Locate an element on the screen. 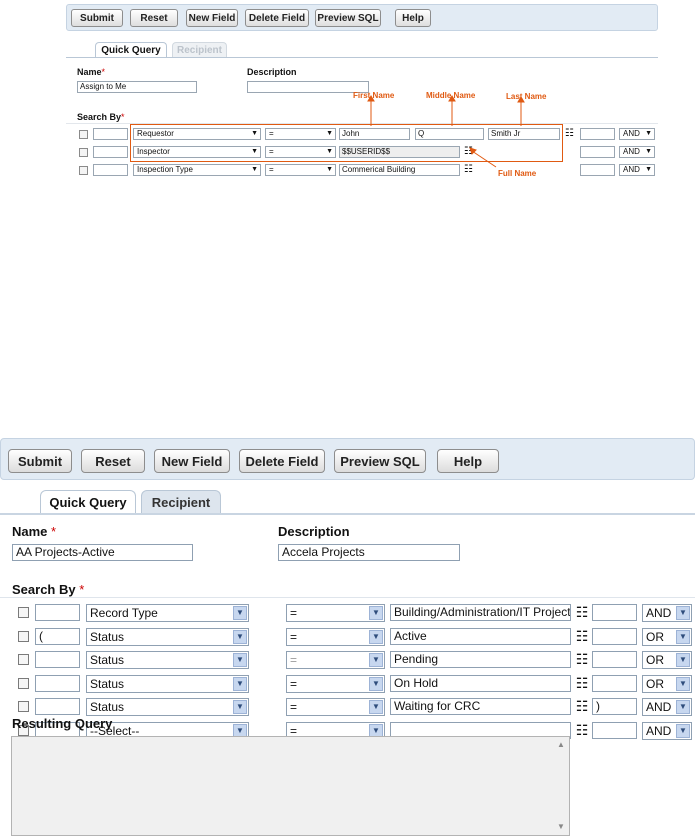 The width and height of the screenshot is (695, 836). value-input: Waiting for CRC is located at coordinates (480, 706).